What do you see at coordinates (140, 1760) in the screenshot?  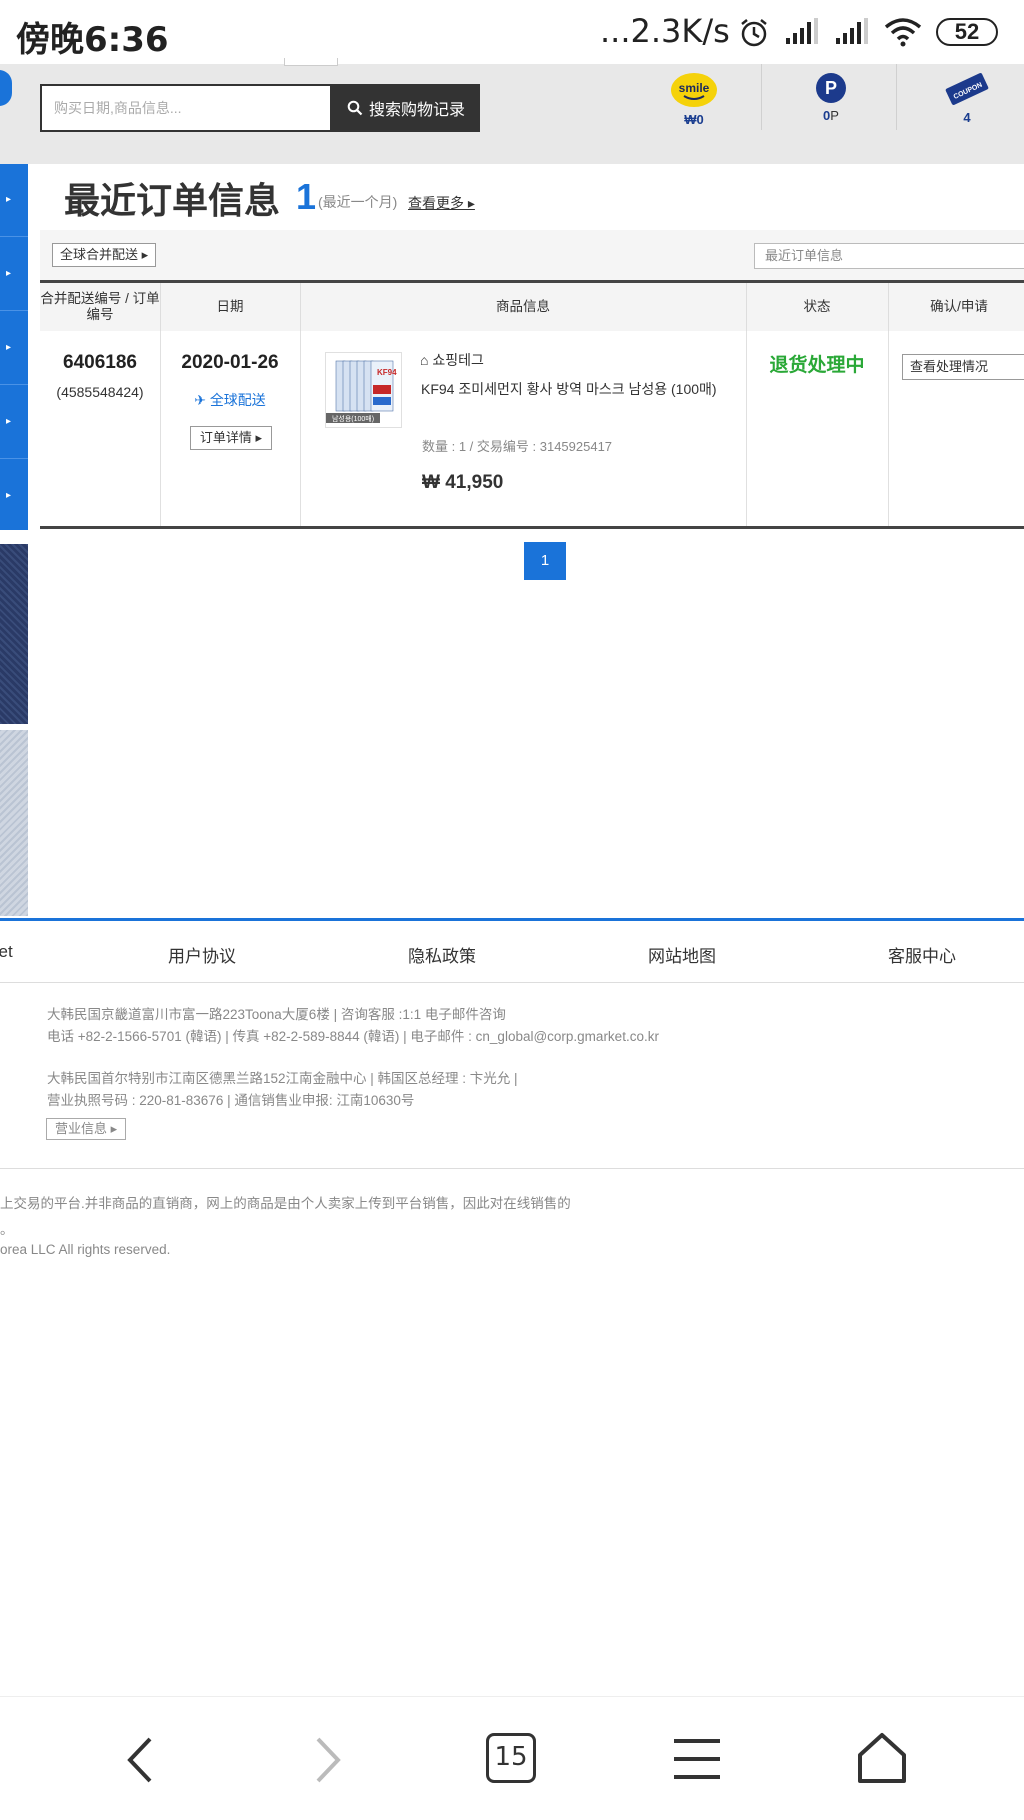 I see `back-icon` at bounding box center [140, 1760].